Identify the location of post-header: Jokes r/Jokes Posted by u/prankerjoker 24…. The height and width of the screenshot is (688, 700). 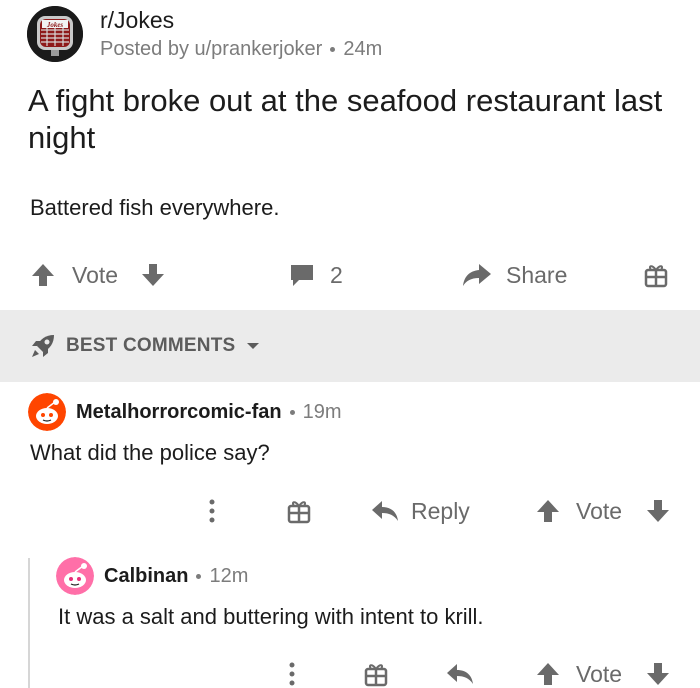
(204, 34).